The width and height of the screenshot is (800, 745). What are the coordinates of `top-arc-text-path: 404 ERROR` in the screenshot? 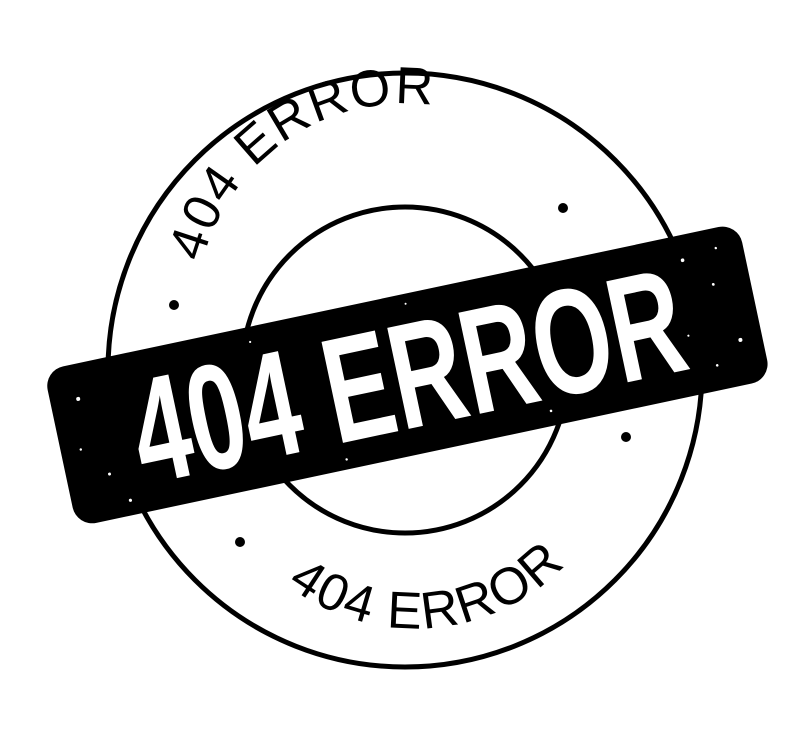 It's located at (296, 162).